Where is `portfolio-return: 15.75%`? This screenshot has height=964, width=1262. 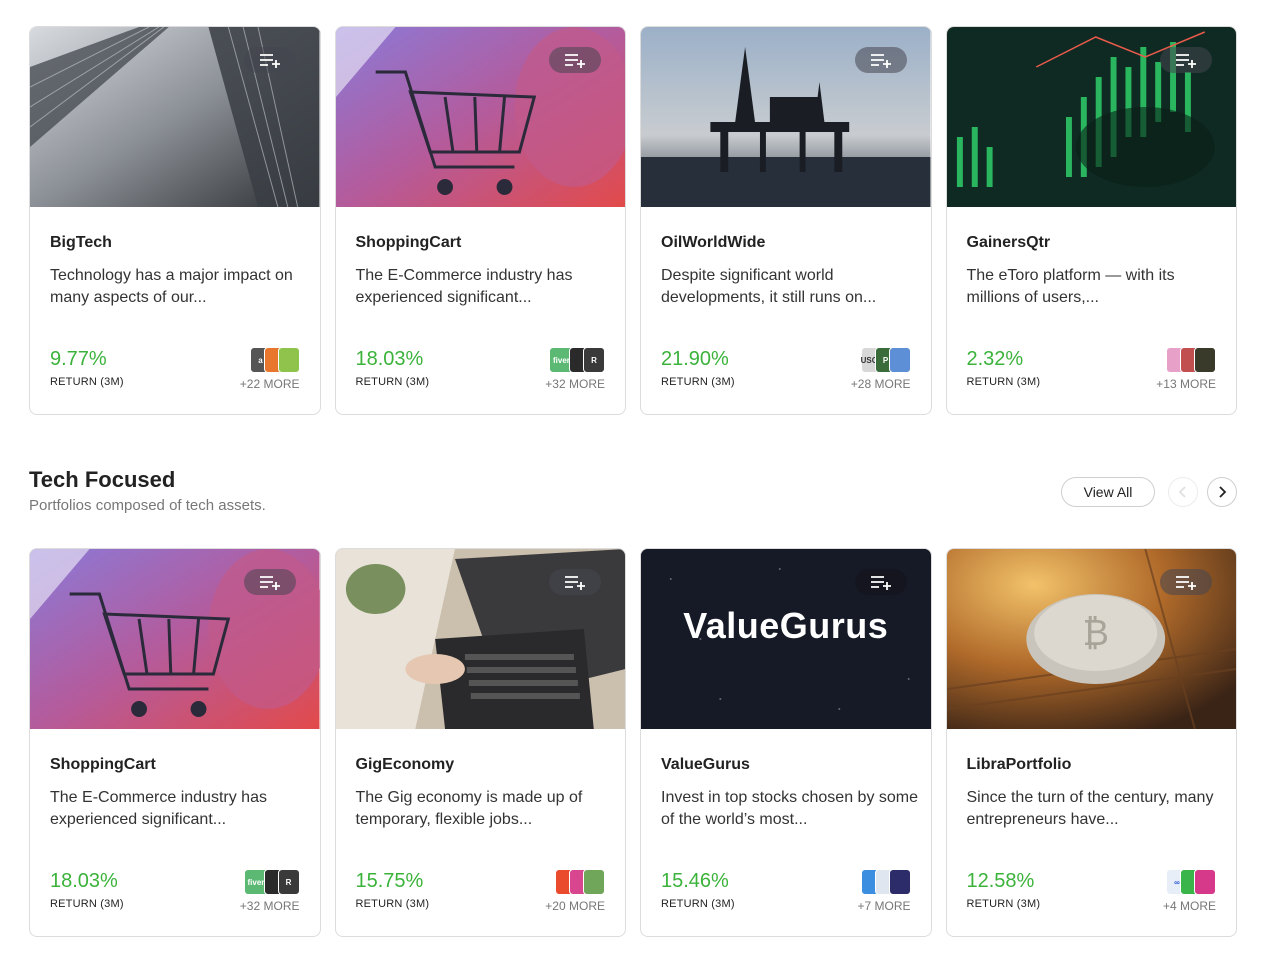
portfolio-return: 15.75% is located at coordinates (389, 881).